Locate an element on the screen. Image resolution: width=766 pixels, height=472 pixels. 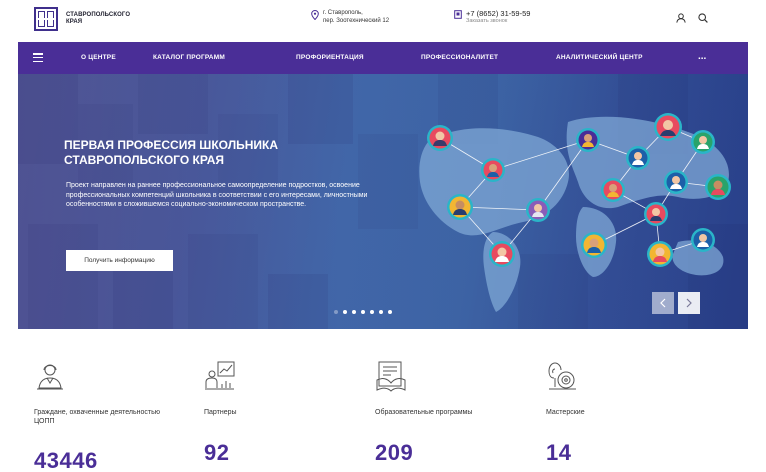
stat-workshops: Мастерские 14 is located at coordinates (621, 412).